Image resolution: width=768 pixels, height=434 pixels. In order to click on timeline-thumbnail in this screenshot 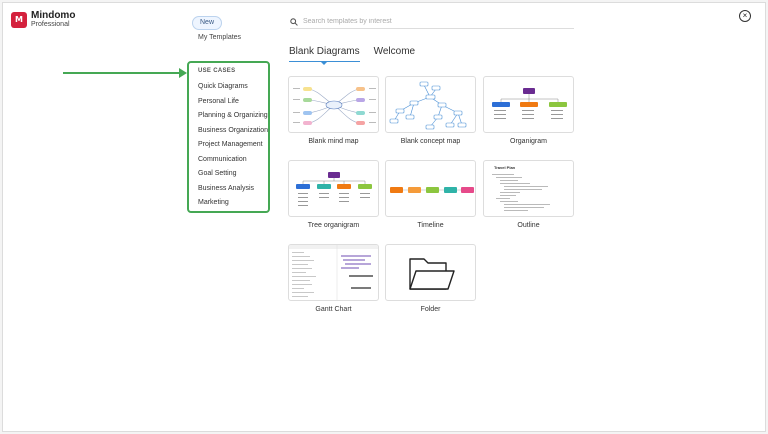, I will do `click(430, 188)`.